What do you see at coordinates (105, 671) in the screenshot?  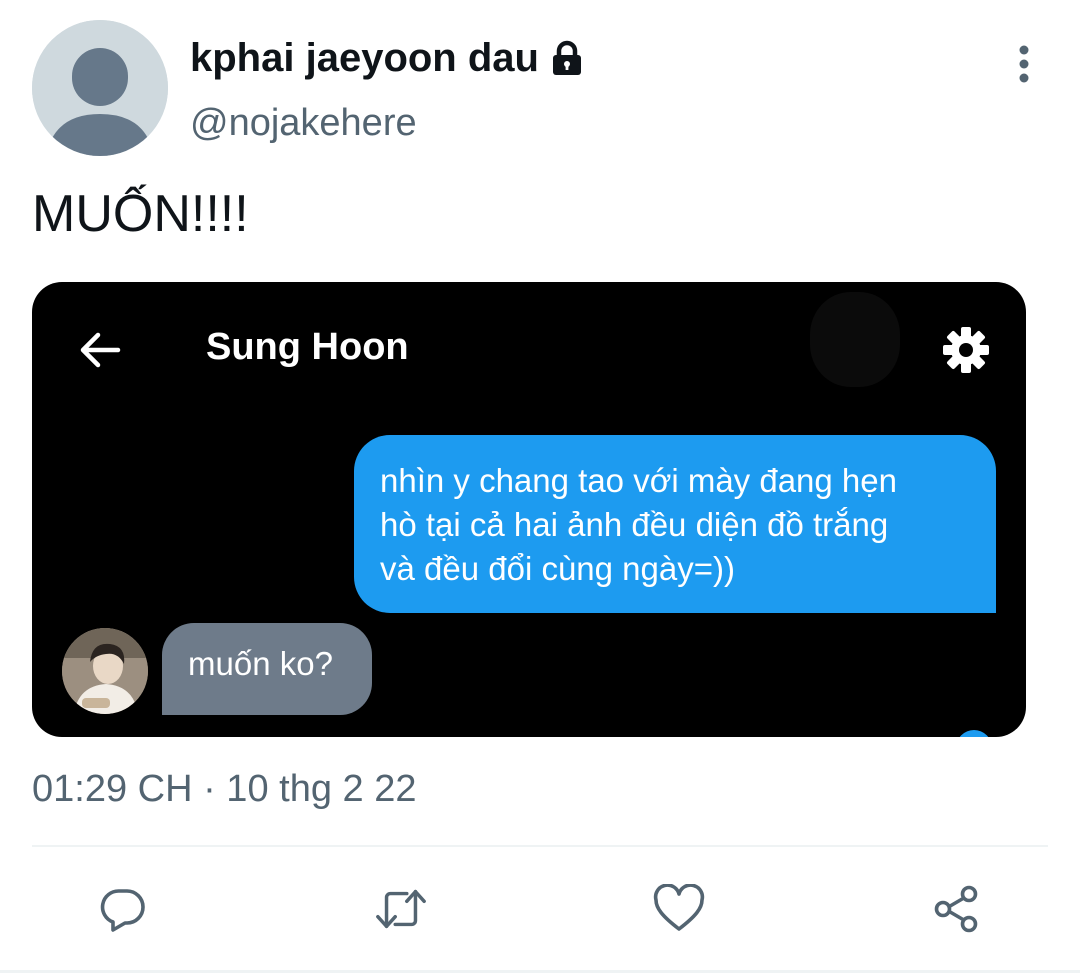 I see `contact-avatar` at bounding box center [105, 671].